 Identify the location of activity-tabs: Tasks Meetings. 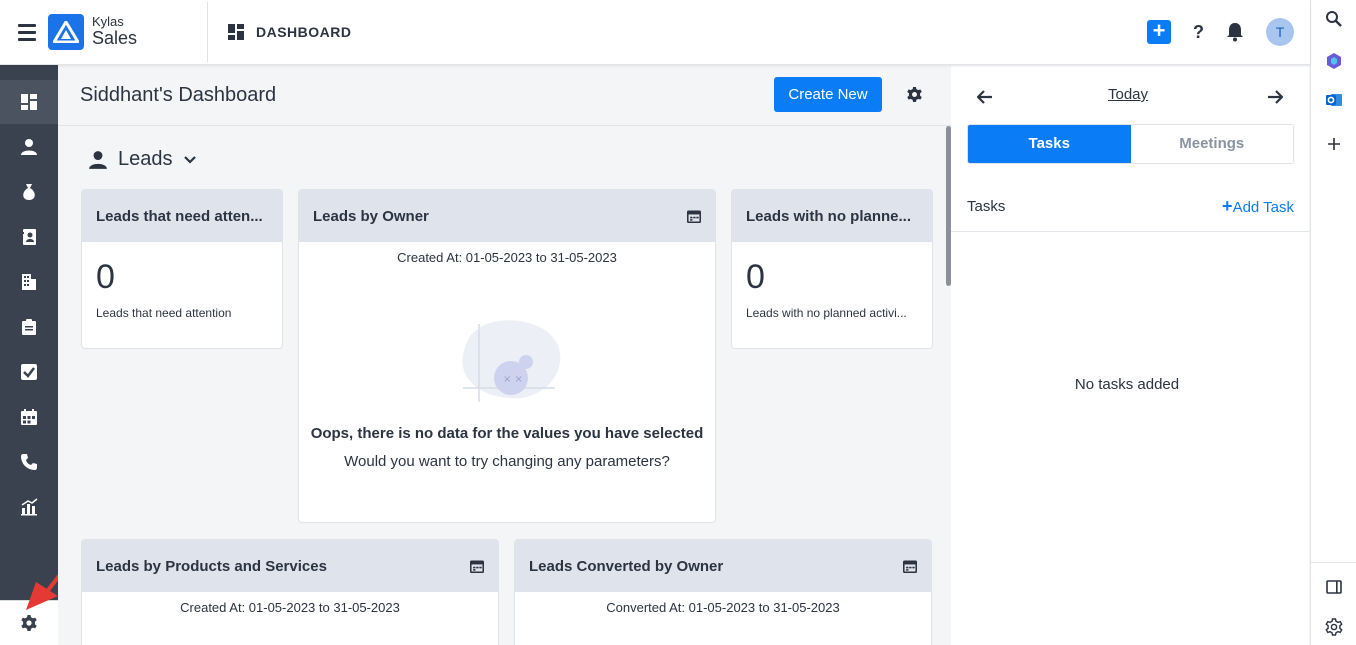
(1130, 144).